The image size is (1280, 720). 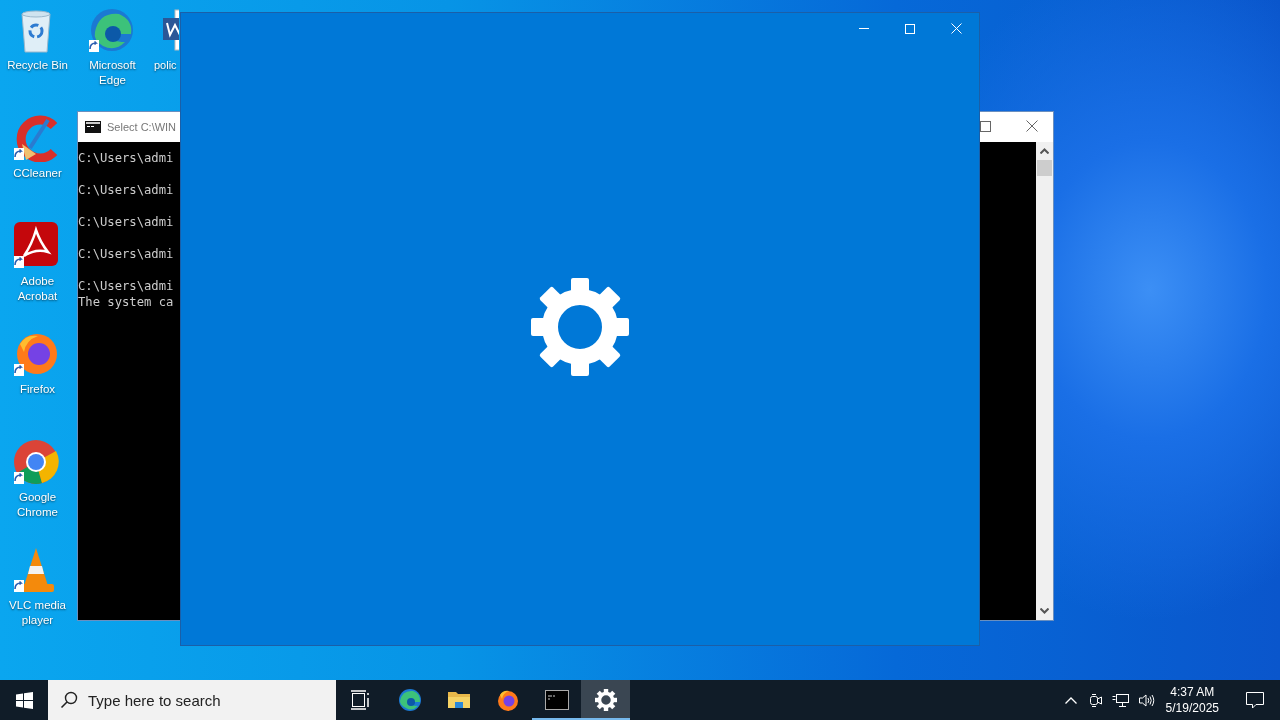 What do you see at coordinates (1044, 151) in the screenshot?
I see `scroll-up-icon` at bounding box center [1044, 151].